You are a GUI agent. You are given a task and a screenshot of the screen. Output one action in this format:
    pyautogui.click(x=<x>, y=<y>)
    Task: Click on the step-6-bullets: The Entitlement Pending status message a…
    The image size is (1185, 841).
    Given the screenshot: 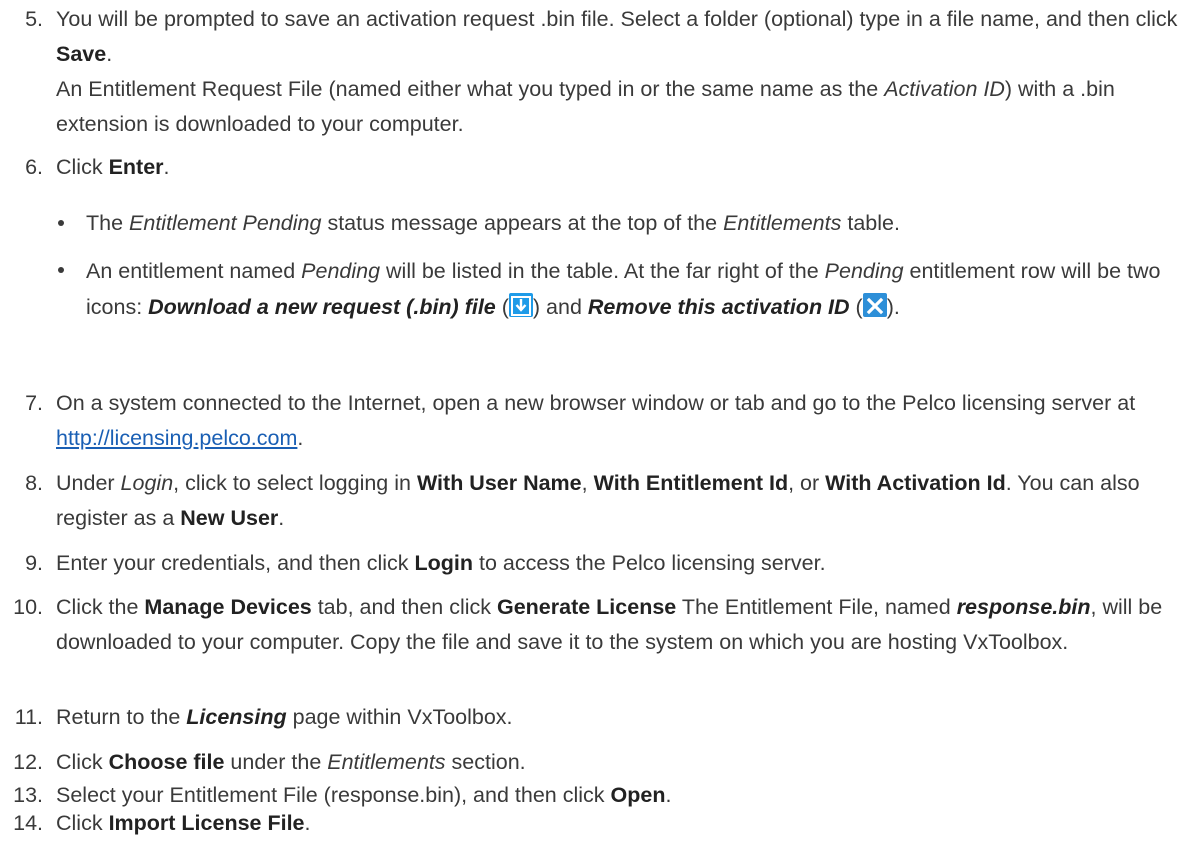 What is the action you would take?
    pyautogui.click(x=618, y=265)
    